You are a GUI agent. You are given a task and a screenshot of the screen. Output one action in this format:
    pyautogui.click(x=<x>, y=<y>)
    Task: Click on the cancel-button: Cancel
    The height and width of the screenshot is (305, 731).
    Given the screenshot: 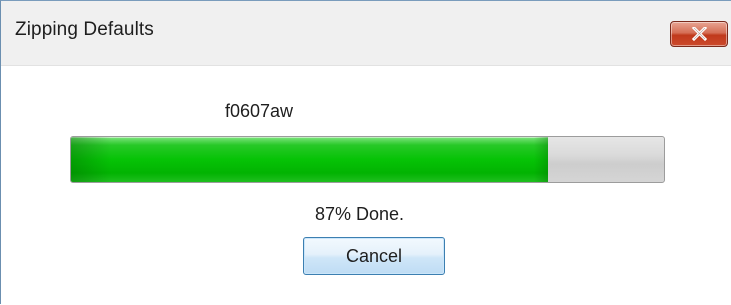 What is the action you would take?
    pyautogui.click(x=374, y=256)
    